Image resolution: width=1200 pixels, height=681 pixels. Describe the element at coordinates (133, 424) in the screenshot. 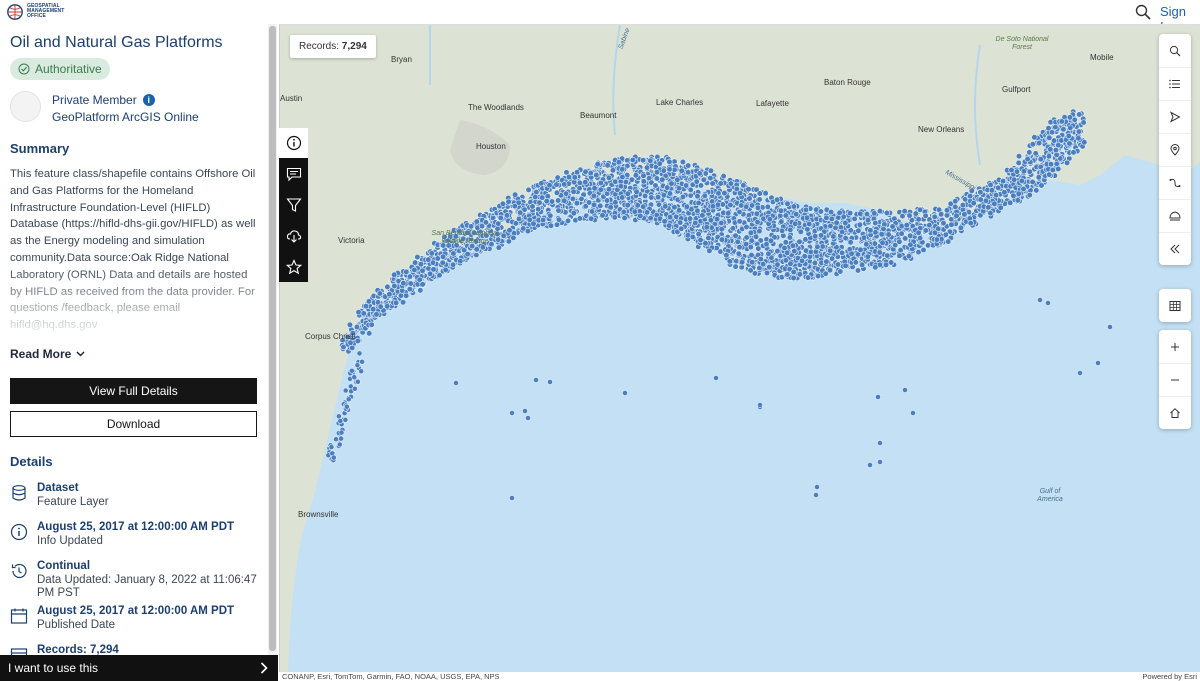

I see `download-button: Download` at that location.